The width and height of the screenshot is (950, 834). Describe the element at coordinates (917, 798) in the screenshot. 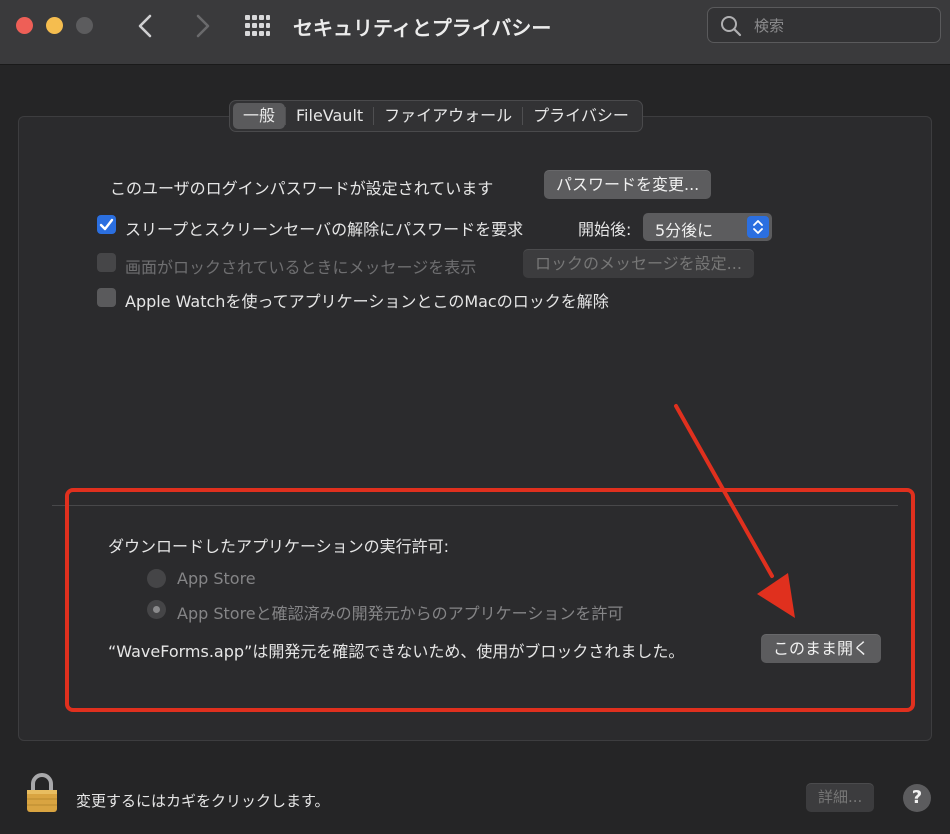

I see `help-button: ?` at that location.